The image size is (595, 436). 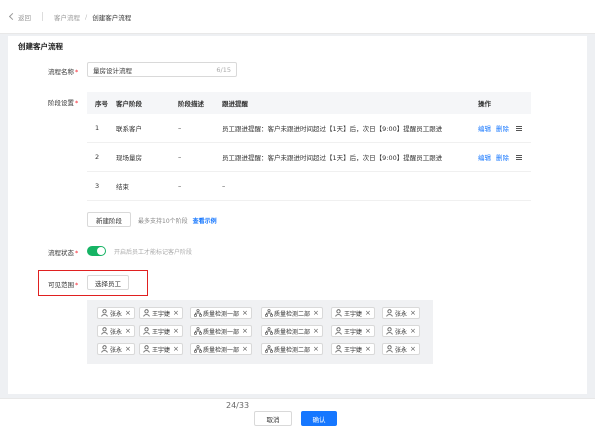 I want to click on footer-bar, so click(x=297, y=417).